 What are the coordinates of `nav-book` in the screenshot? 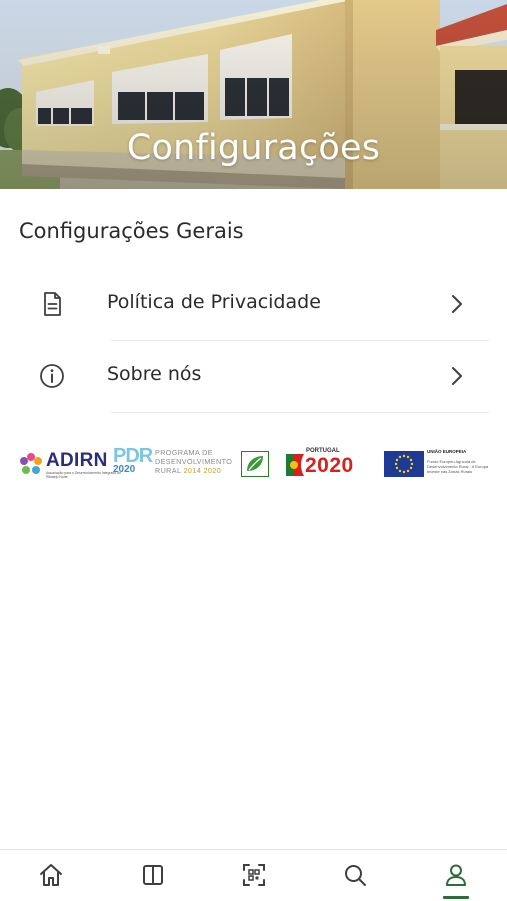 It's located at (152, 875).